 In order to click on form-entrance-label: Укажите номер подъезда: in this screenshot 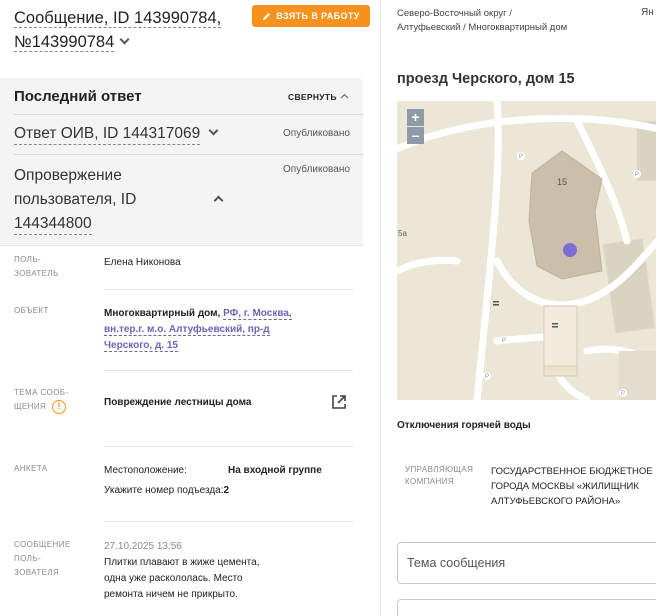, I will do `click(164, 490)`.